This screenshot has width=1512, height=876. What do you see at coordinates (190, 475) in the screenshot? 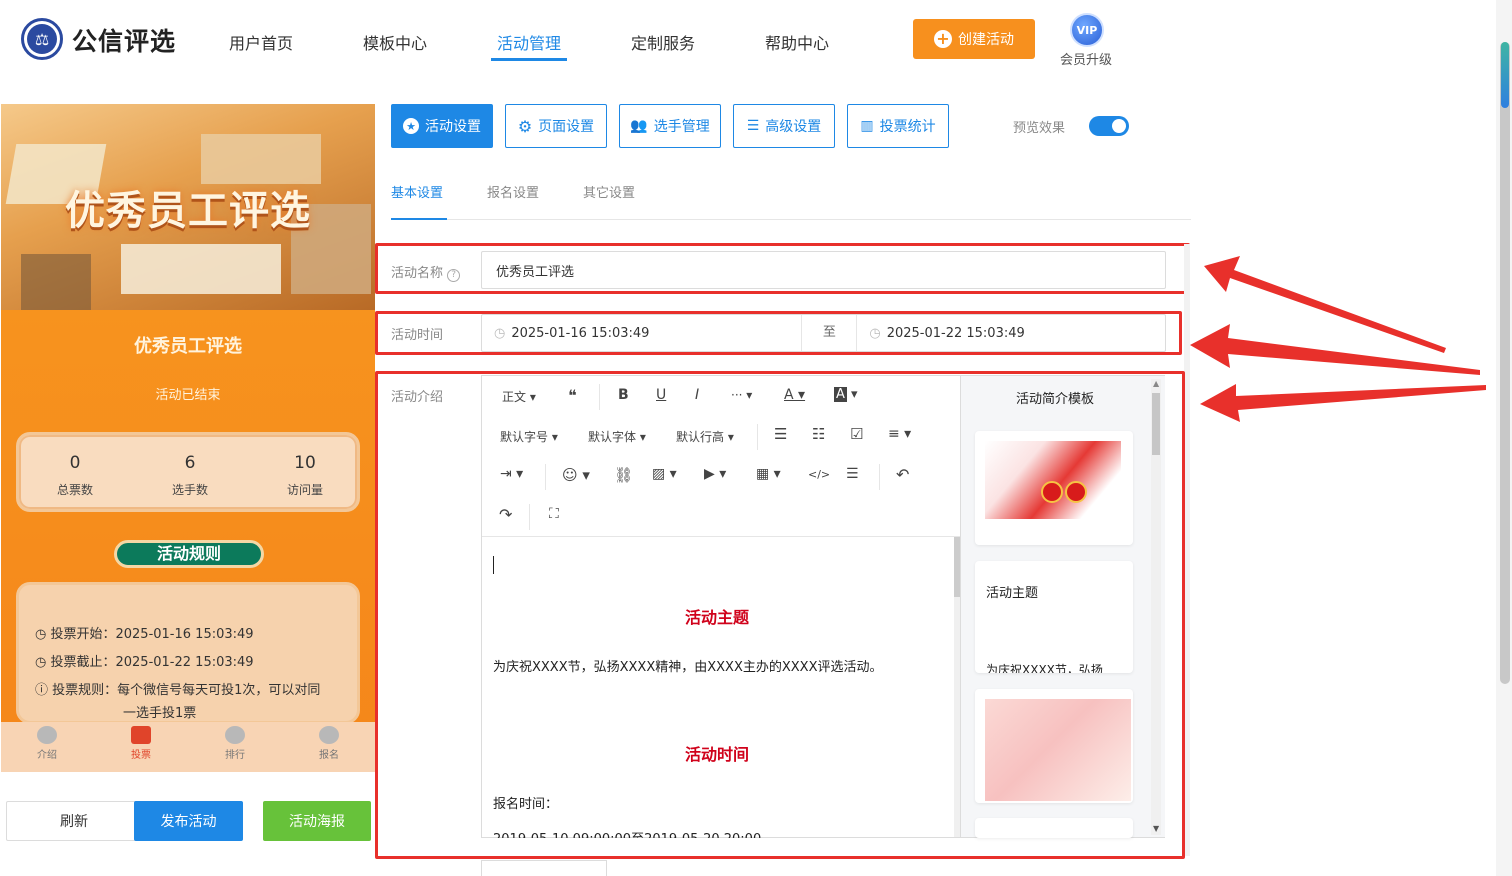
I see `stat-contestants: 6 选手数` at bounding box center [190, 475].